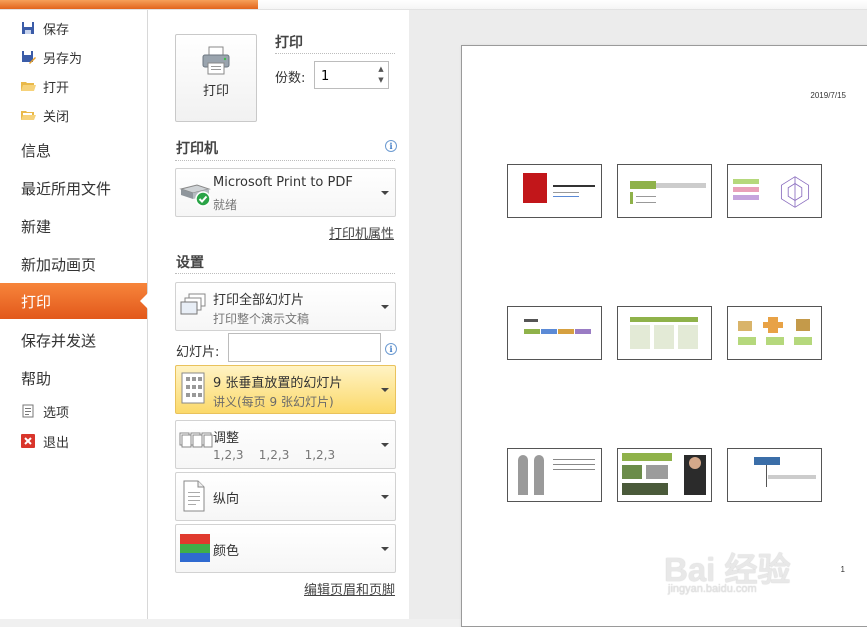 This screenshot has height=627, width=867. Describe the element at coordinates (285, 444) in the screenshot. I see `collate-dropdown: 调整 1,2,3 1,2,3 1,2,3` at that location.